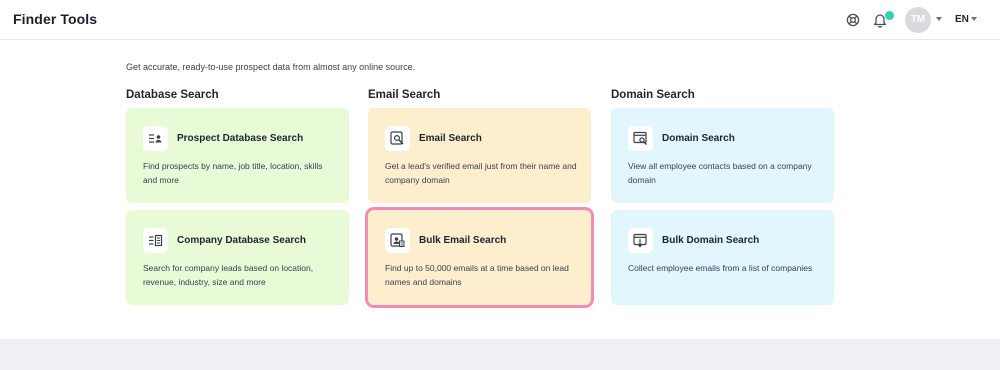 This screenshot has height=370, width=1000. What do you see at coordinates (500, 20) in the screenshot?
I see `top-bar: Finder Tools TM EN` at bounding box center [500, 20].